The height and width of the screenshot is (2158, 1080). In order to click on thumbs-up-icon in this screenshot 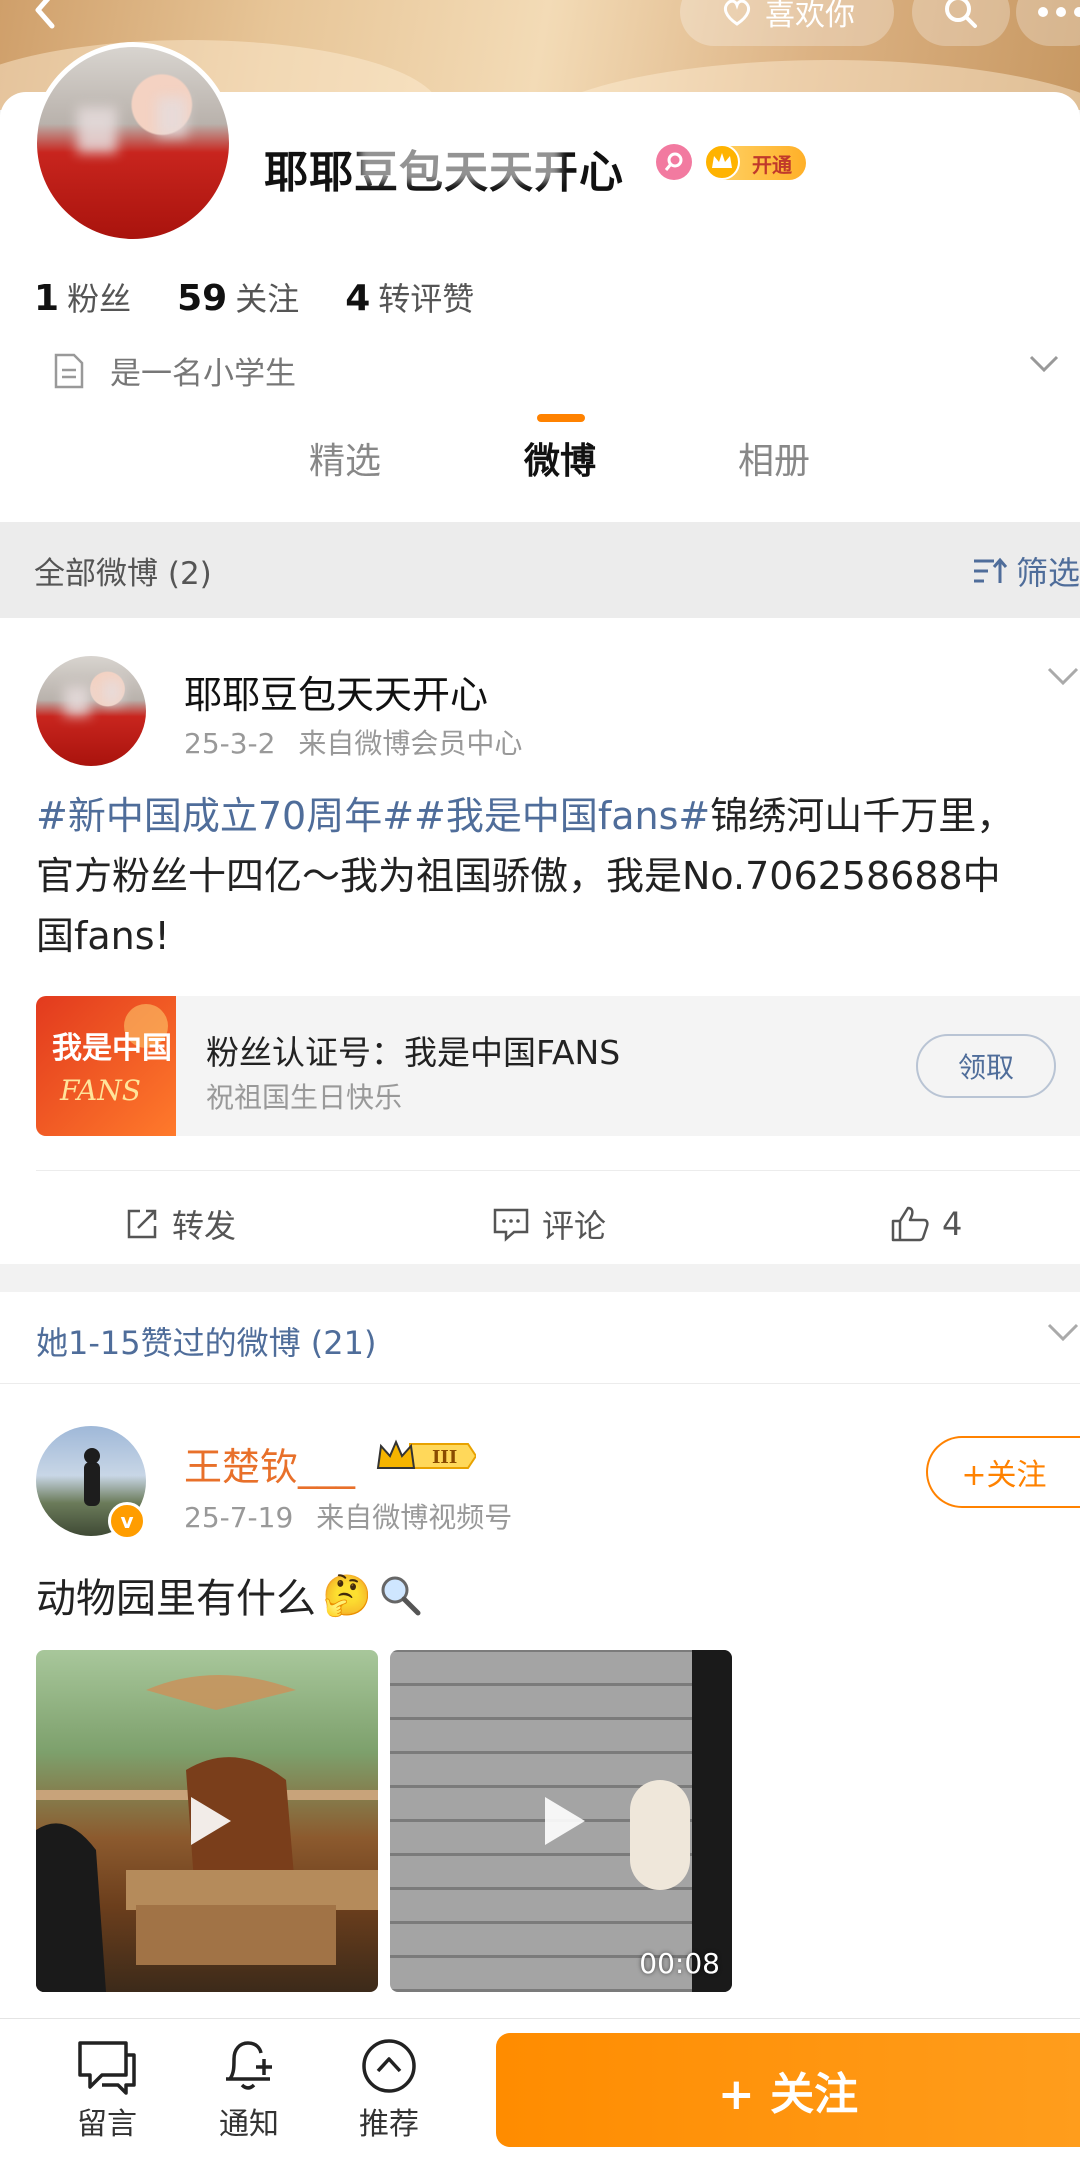, I will do `click(910, 1224)`.